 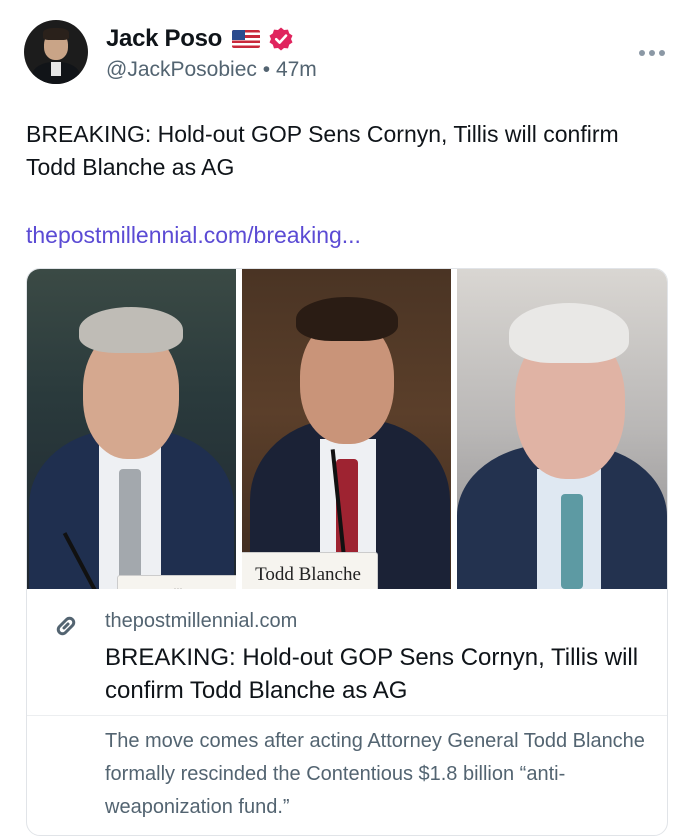 What do you see at coordinates (310, 570) in the screenshot?
I see `nameplate-center: Todd Blanche` at bounding box center [310, 570].